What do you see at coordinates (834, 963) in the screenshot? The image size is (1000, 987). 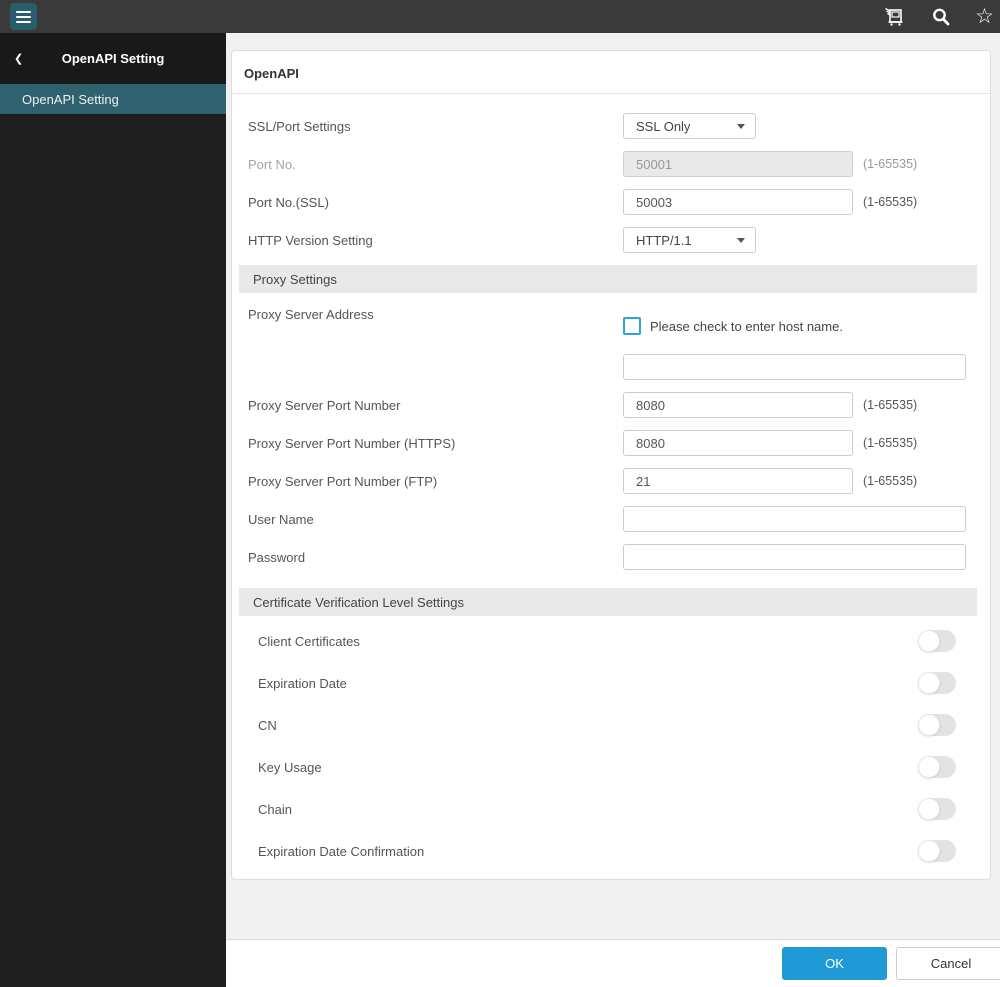 I see `ok-button: OK` at bounding box center [834, 963].